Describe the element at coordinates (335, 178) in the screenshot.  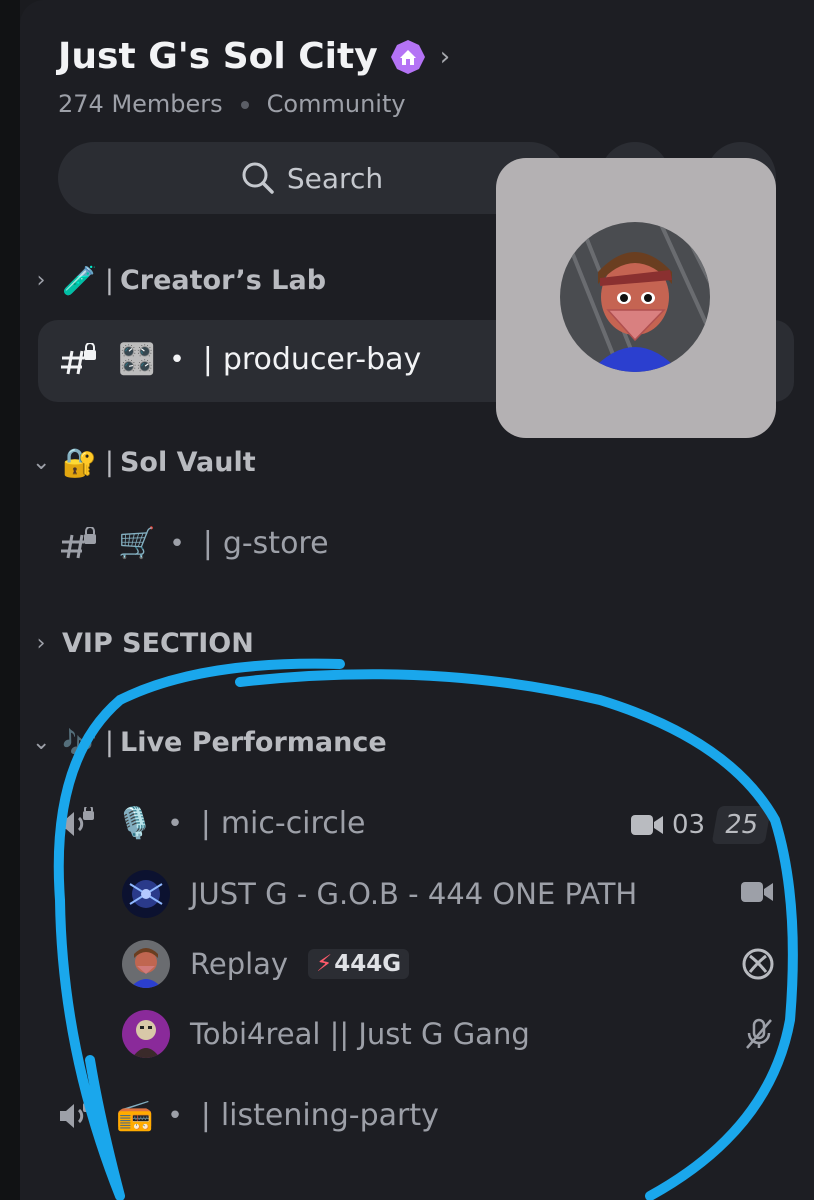
I see `search-label: Search` at that location.